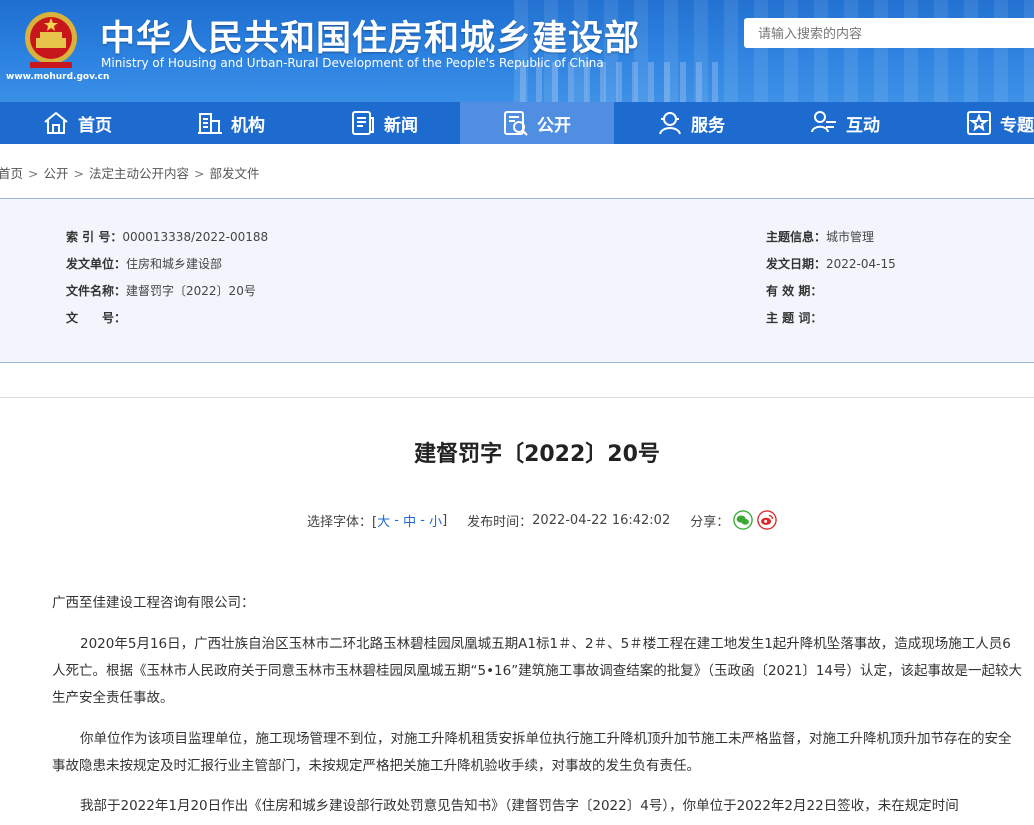 This screenshot has height=825, width=1034. What do you see at coordinates (708, 125) in the screenshot?
I see `nav-item-label: 服务` at bounding box center [708, 125].